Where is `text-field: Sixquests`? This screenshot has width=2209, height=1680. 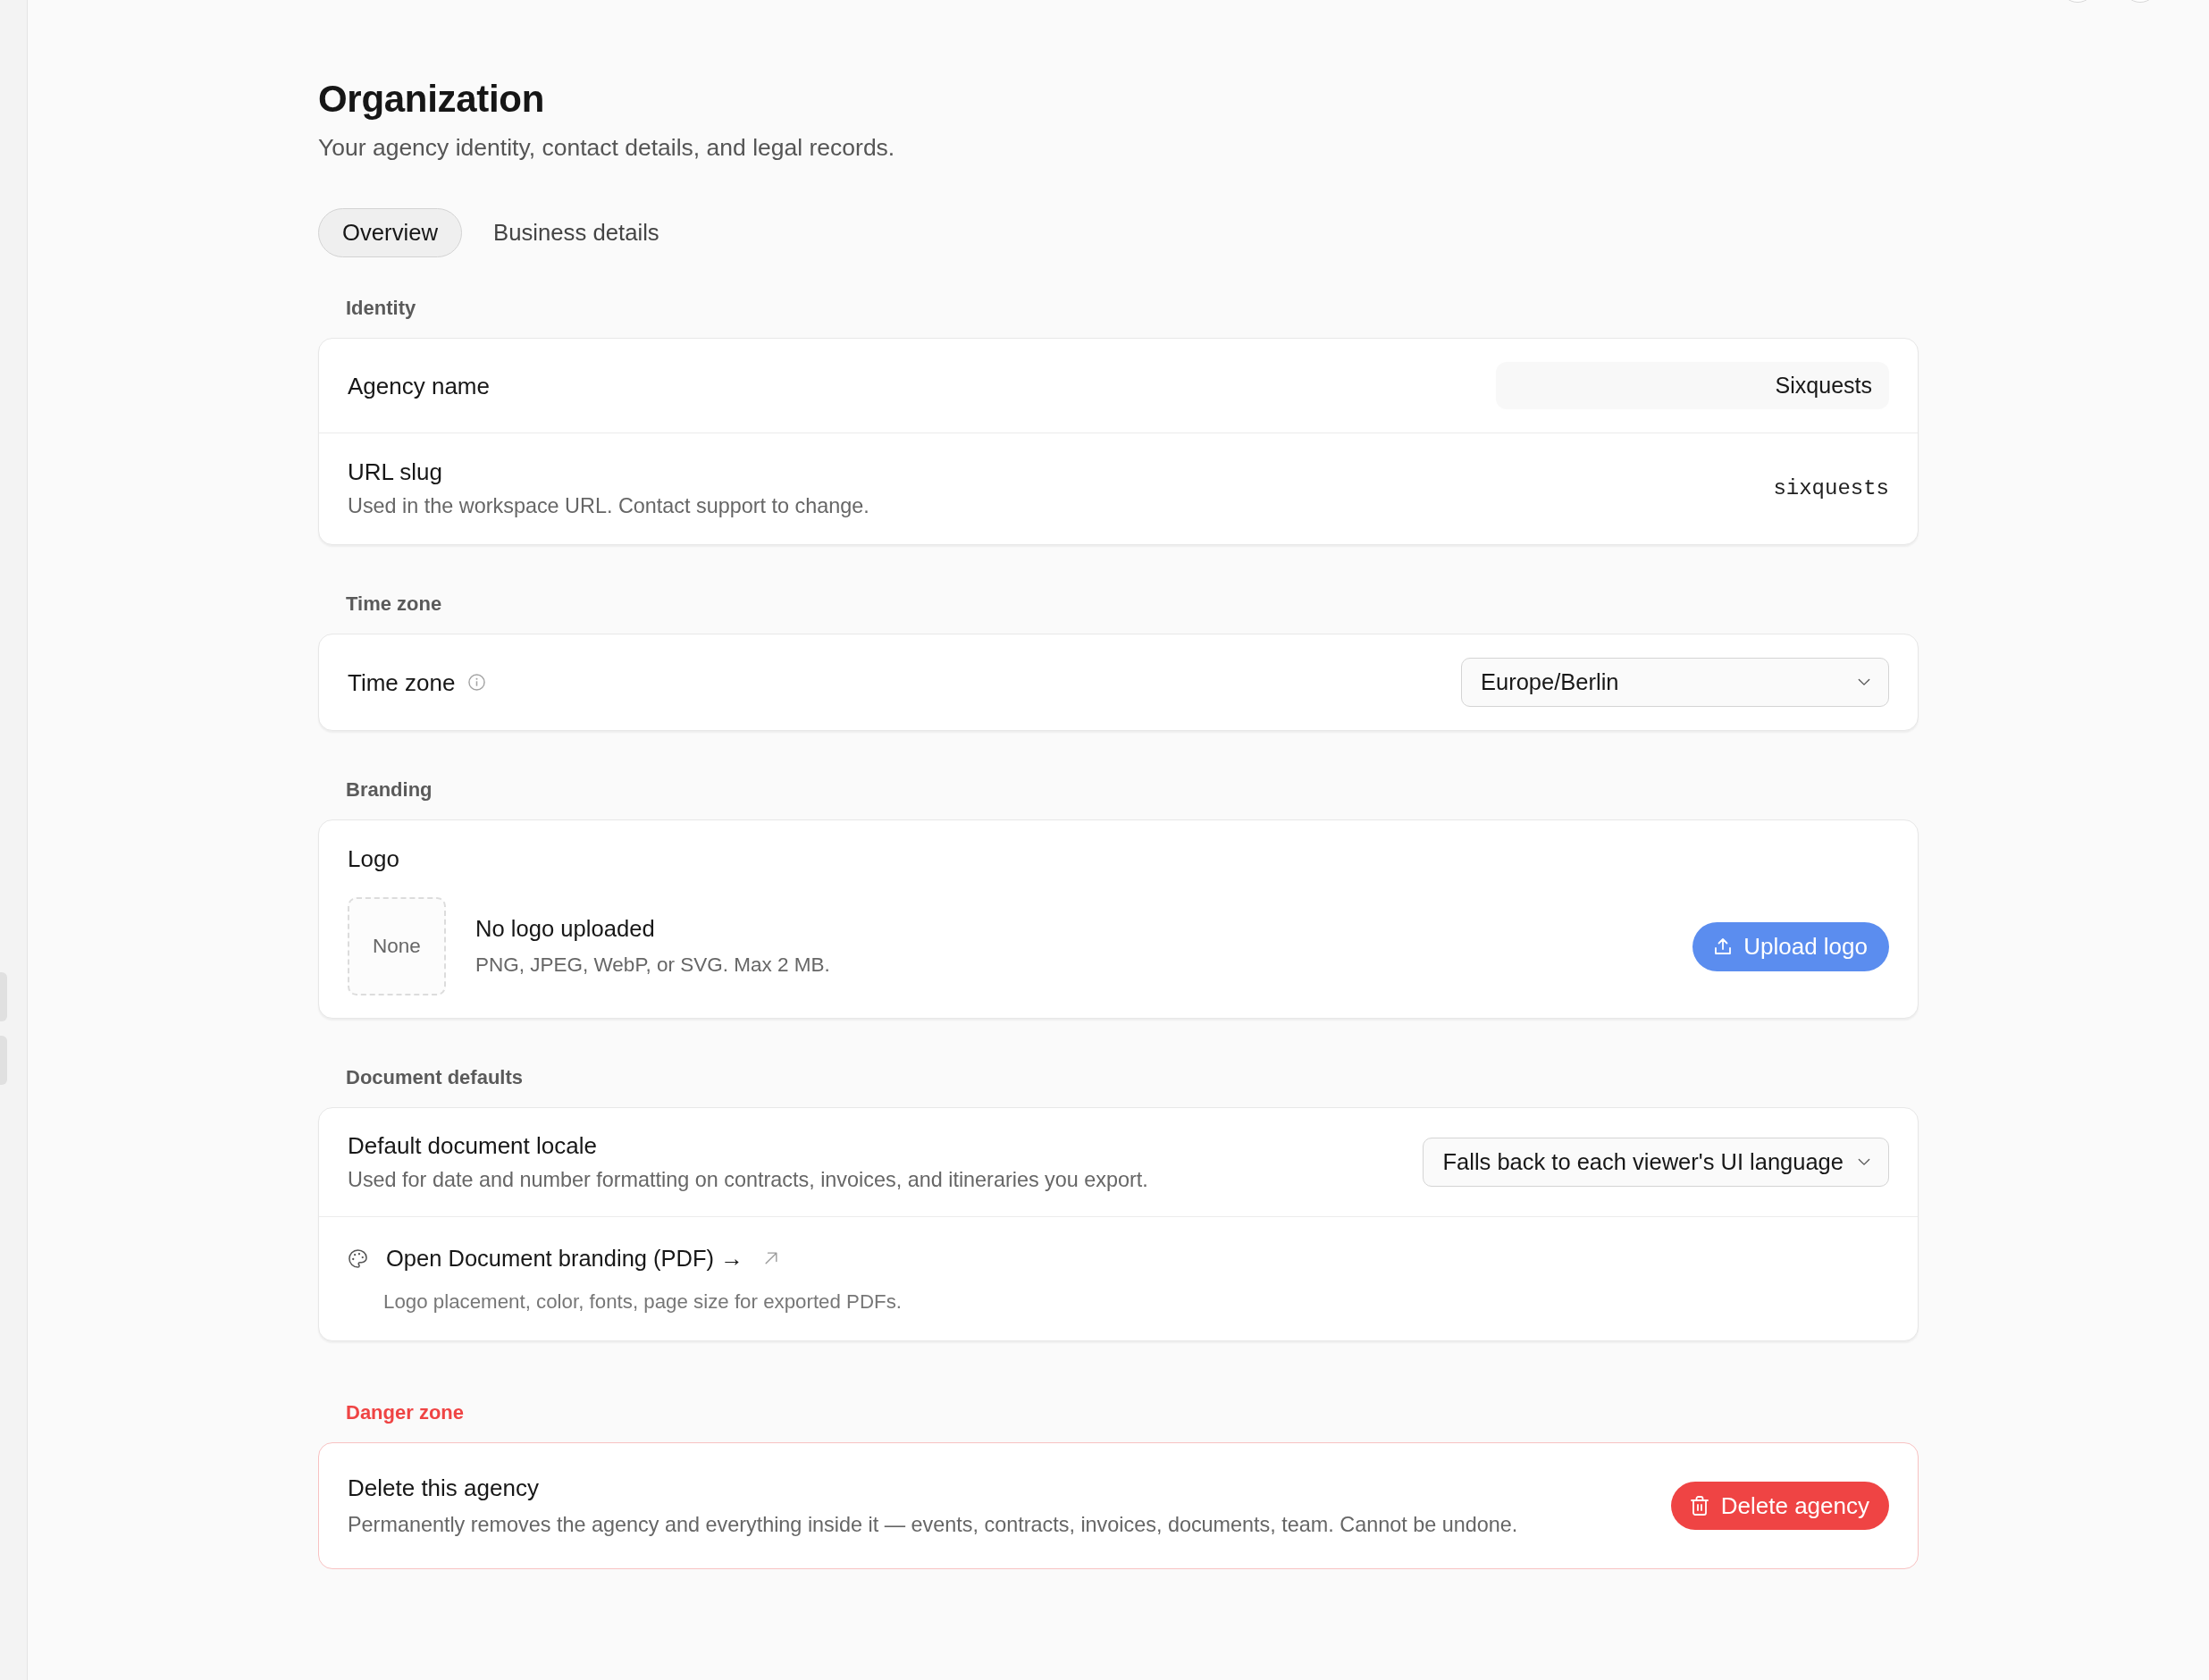
text-field: Sixquests is located at coordinates (1692, 385).